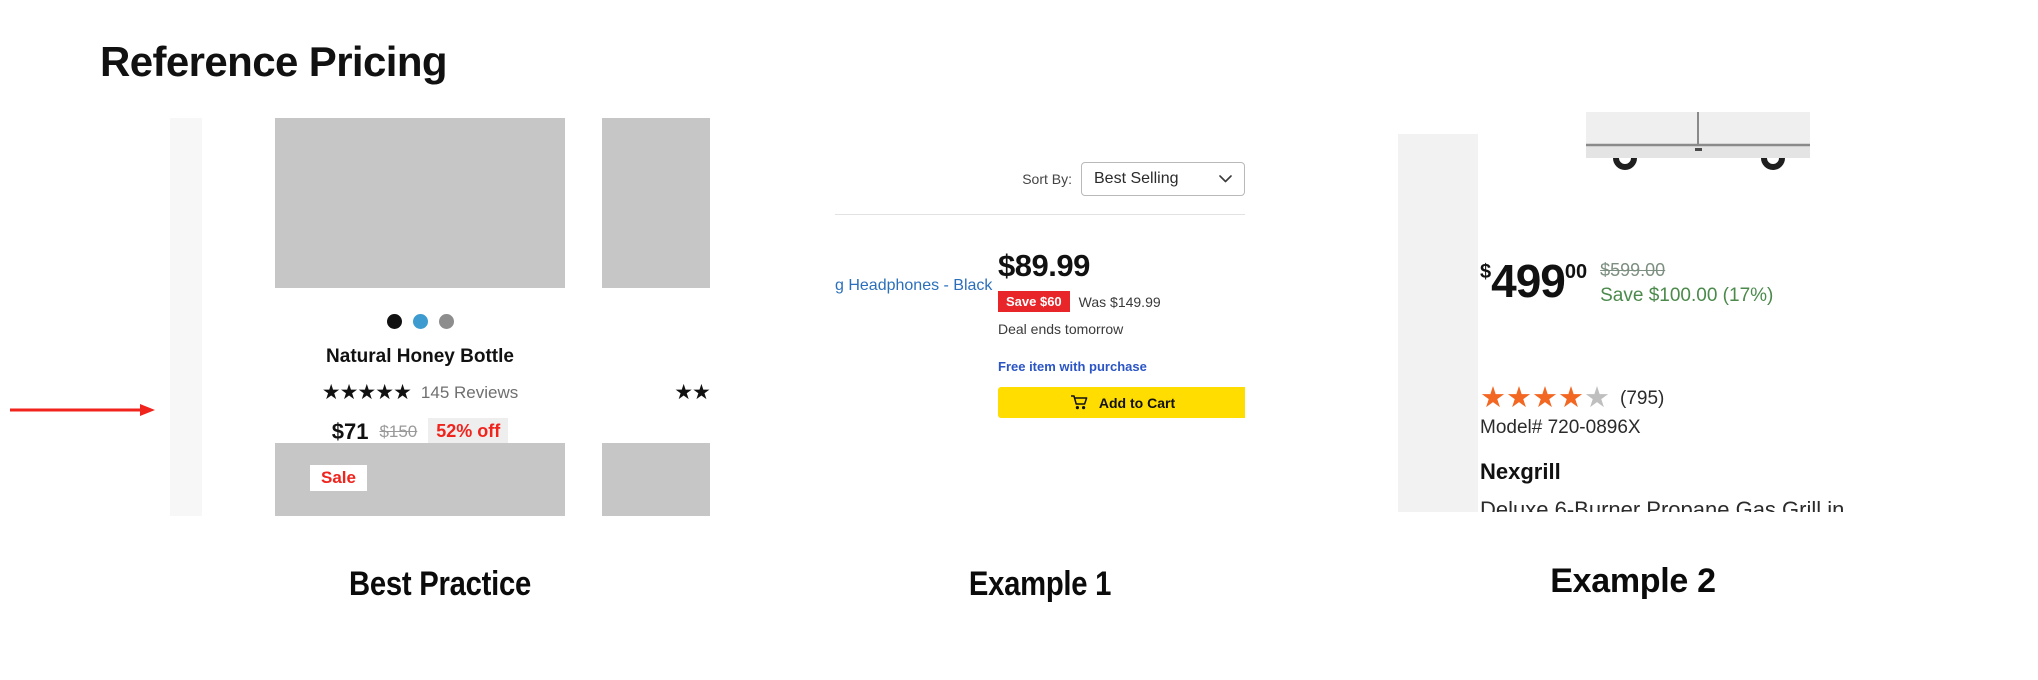 The width and height of the screenshot is (2038, 680). What do you see at coordinates (1047, 179) in the screenshot?
I see `sort-by-label: Sort By:` at bounding box center [1047, 179].